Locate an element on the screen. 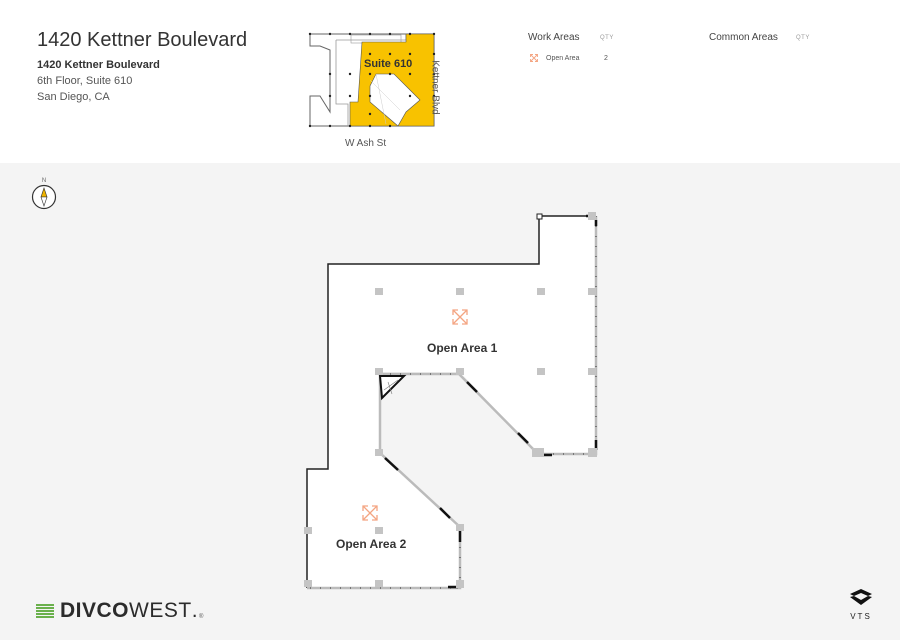 Image resolution: width=900 pixels, height=640 pixels. wall-column-marker is located at coordinates (539, 216).